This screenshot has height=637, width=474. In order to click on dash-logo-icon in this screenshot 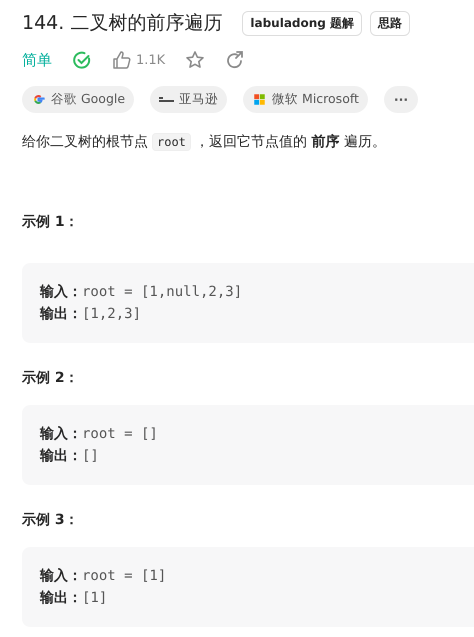, I will do `click(166, 99)`.